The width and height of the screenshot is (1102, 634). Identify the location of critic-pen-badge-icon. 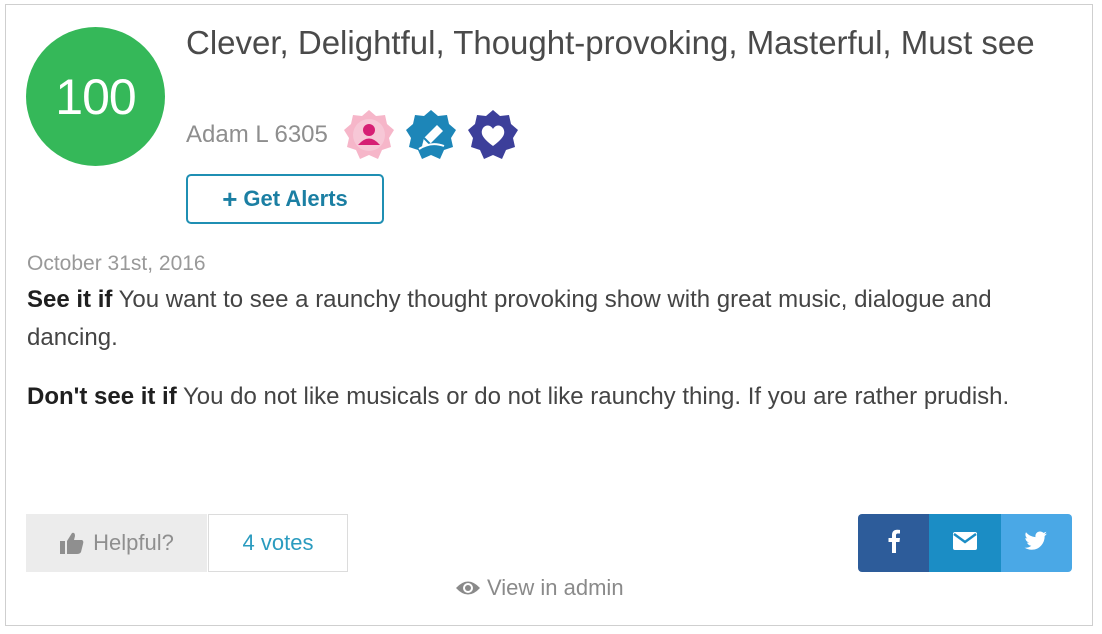
(431, 135).